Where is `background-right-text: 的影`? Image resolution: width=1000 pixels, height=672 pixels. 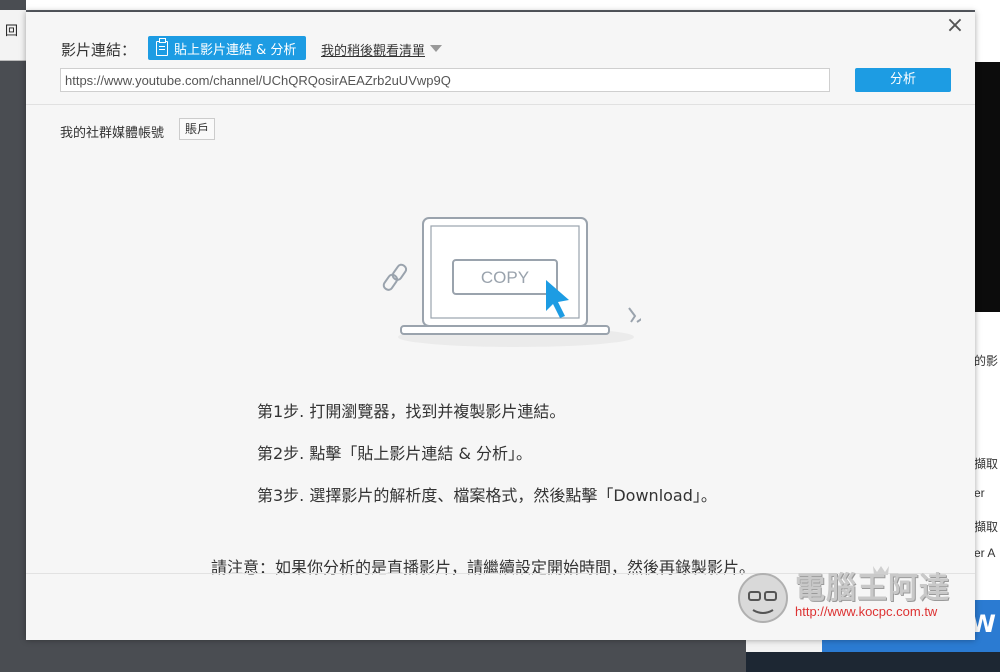
background-right-text: 的影 is located at coordinates (986, 361).